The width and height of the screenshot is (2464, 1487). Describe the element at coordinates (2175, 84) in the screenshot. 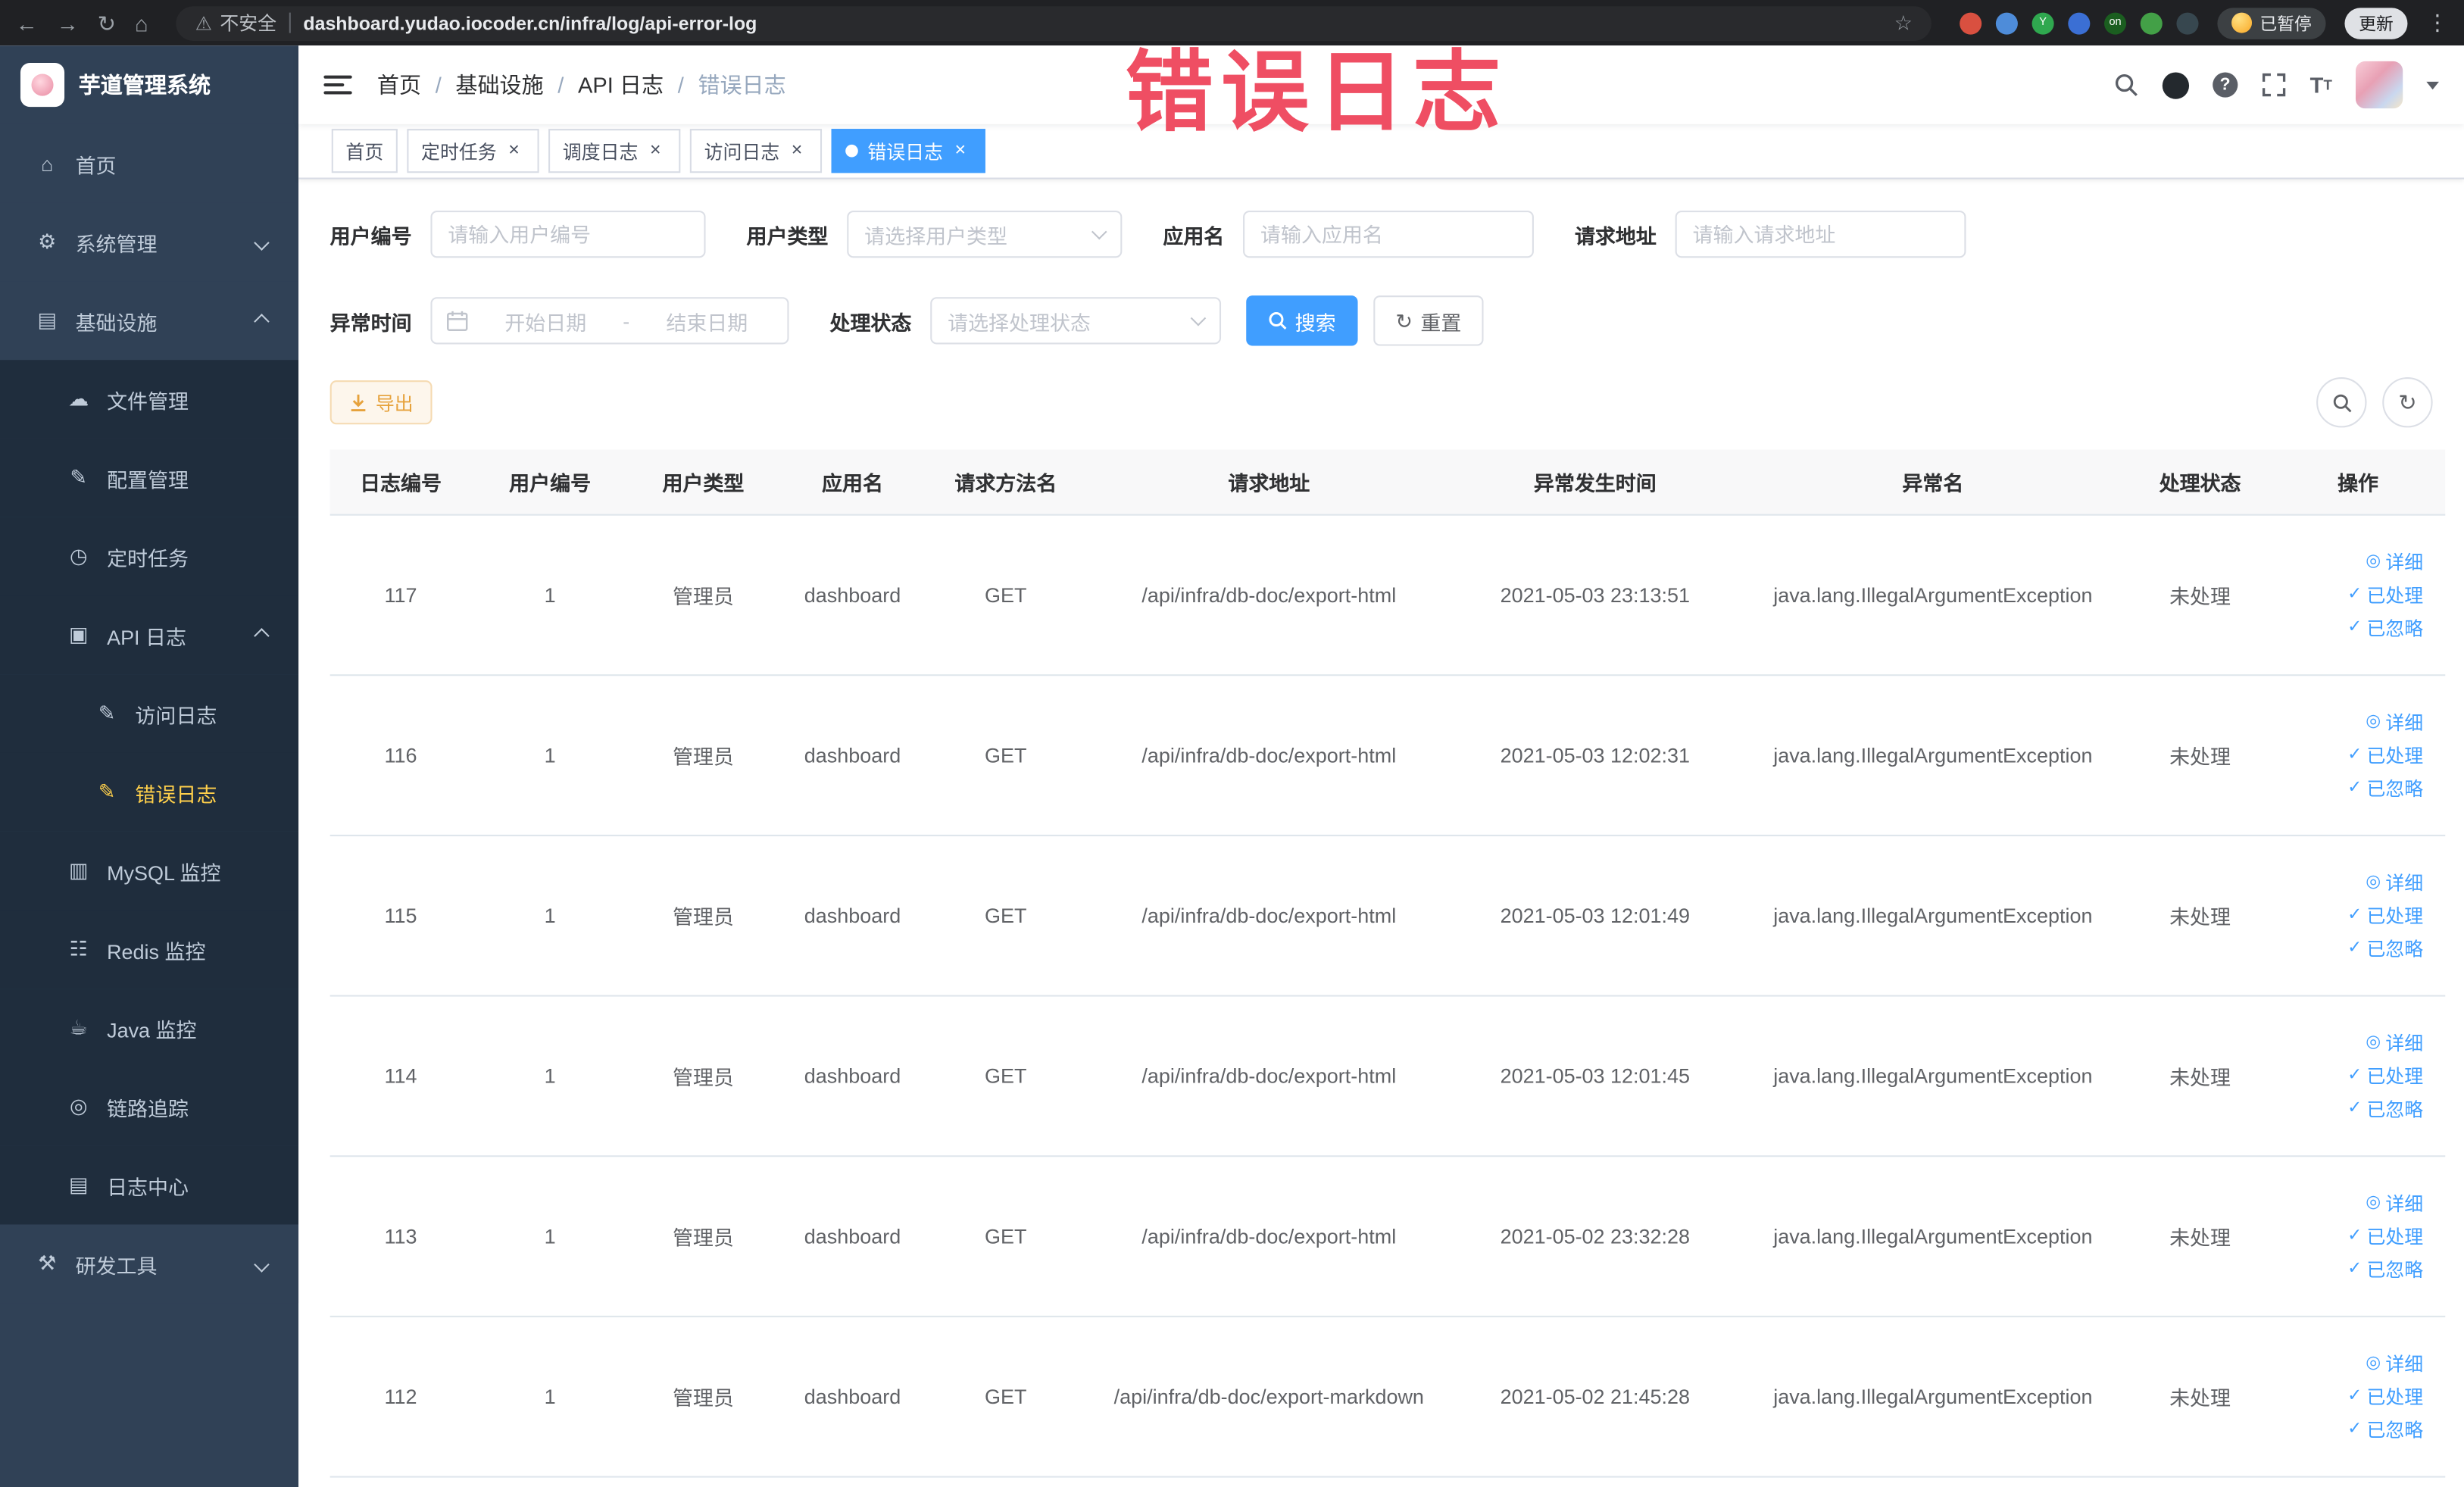

I see `github-icon` at that location.